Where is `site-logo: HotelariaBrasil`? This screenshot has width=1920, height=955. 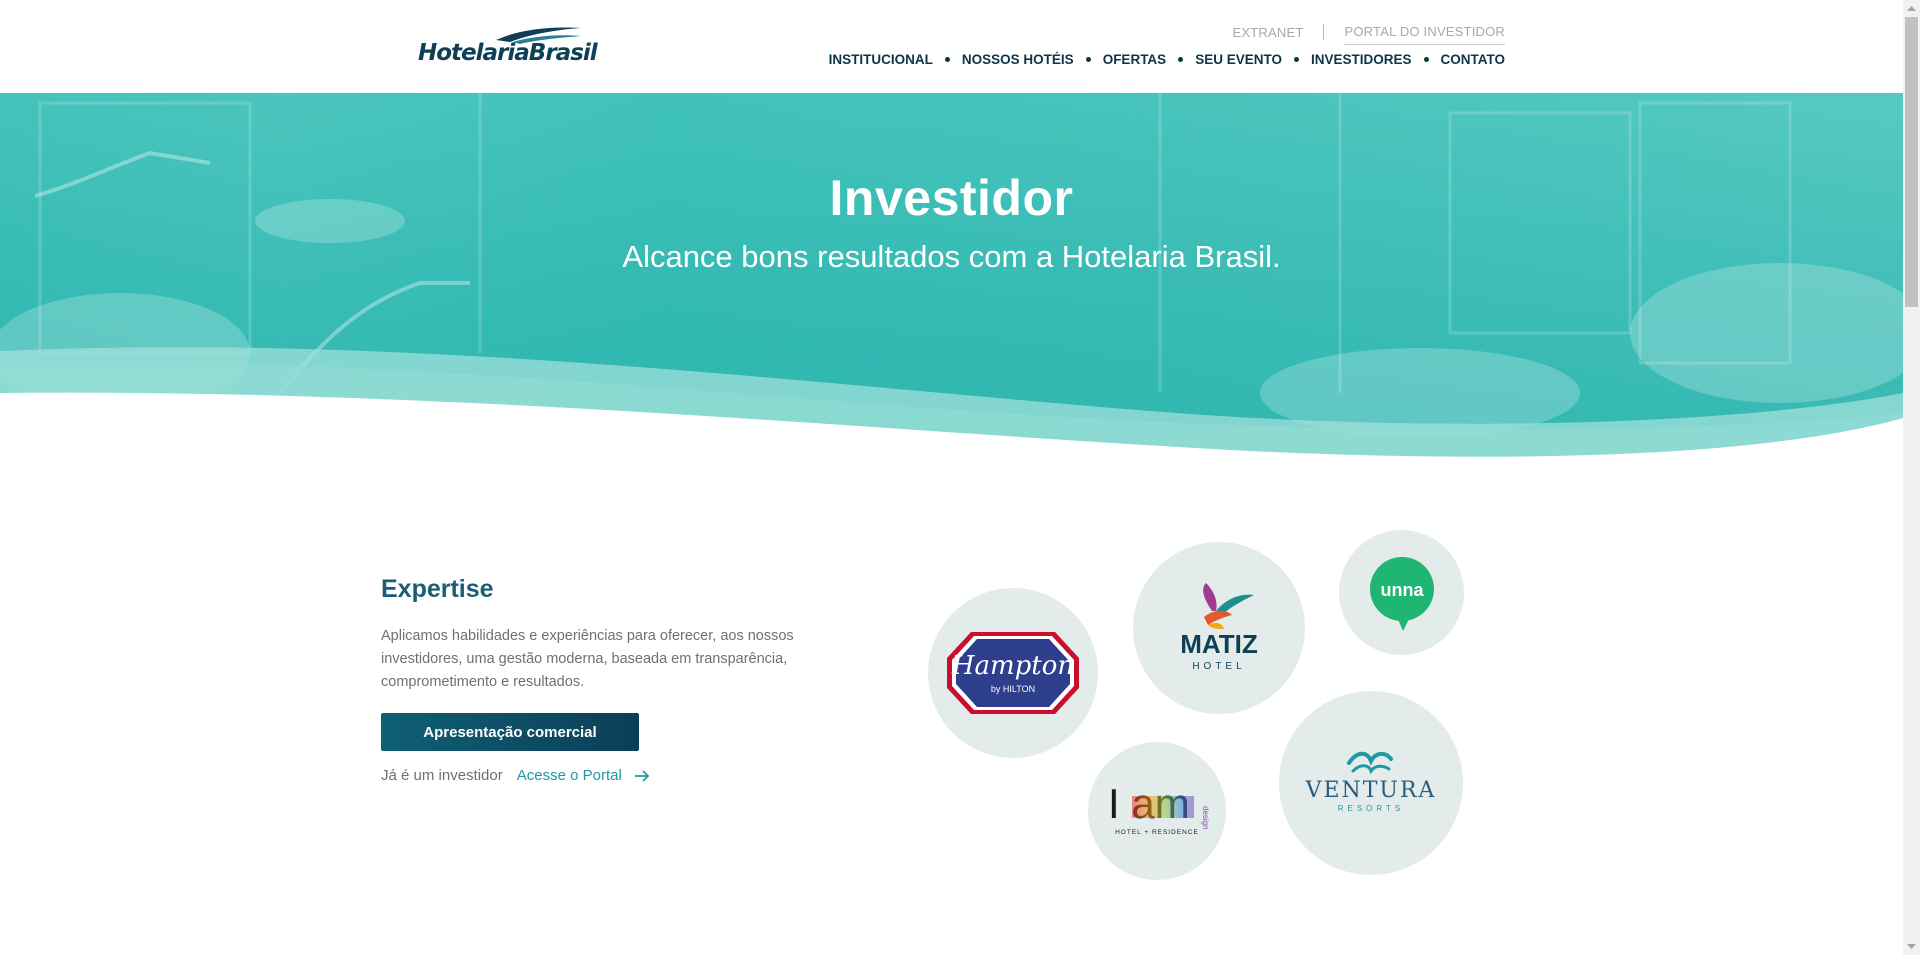
site-logo: HotelariaBrasil is located at coordinates (508, 49).